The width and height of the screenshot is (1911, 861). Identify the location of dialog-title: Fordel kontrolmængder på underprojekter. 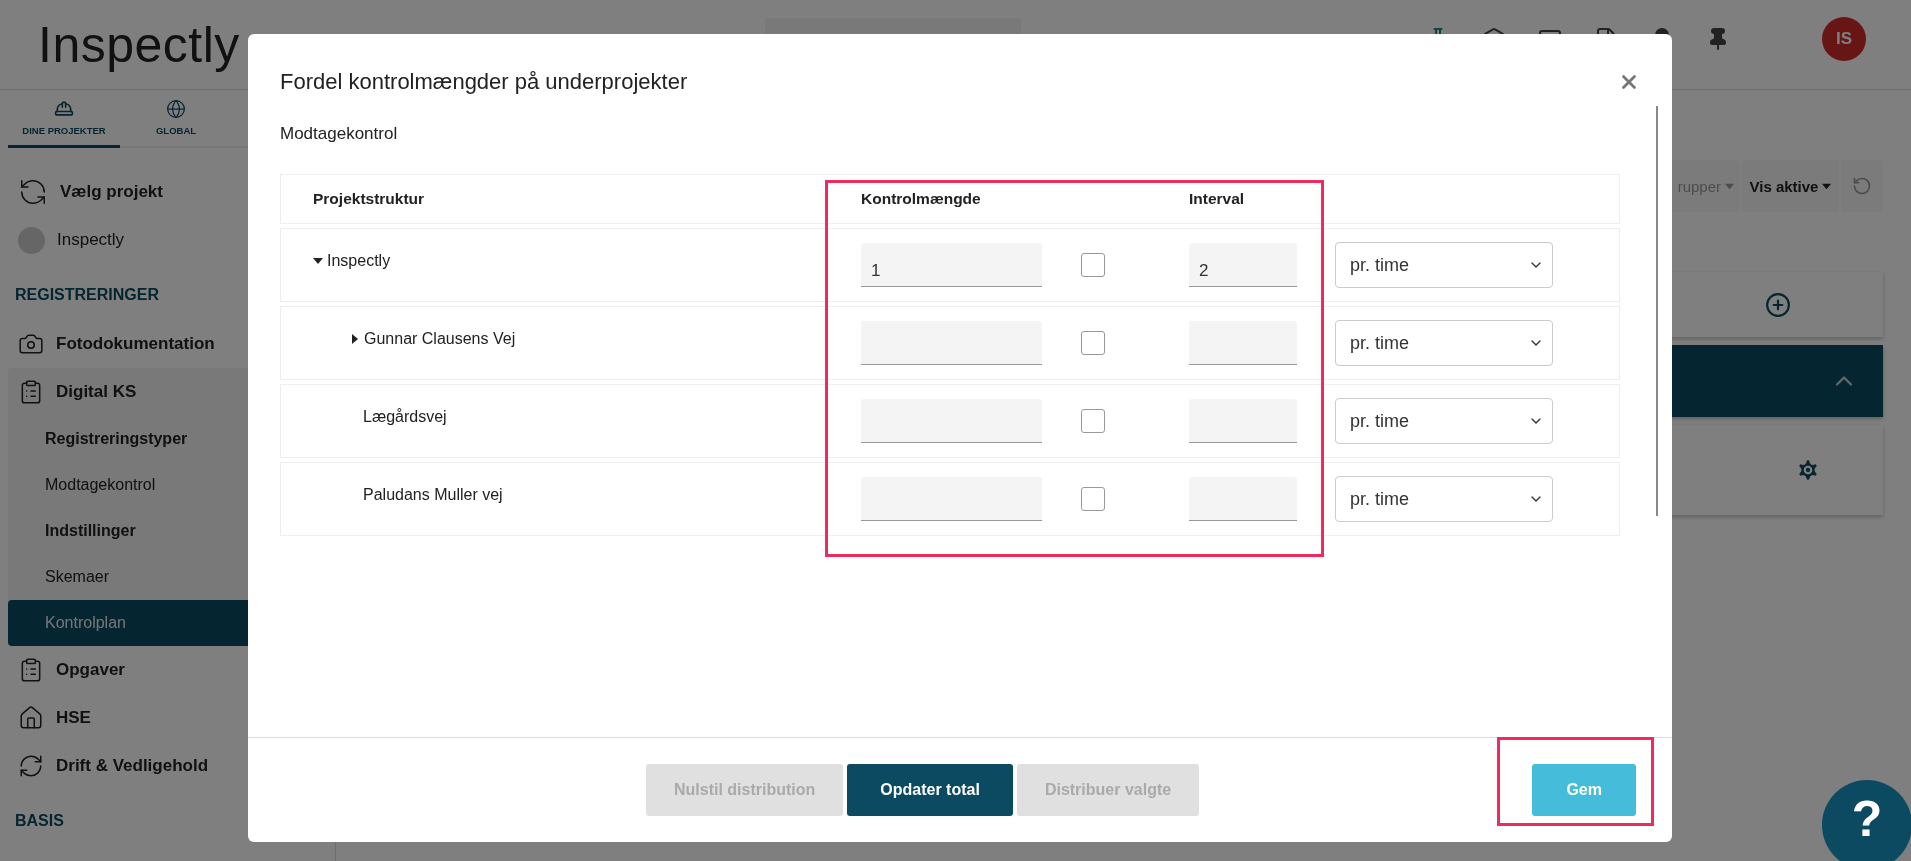
(484, 82).